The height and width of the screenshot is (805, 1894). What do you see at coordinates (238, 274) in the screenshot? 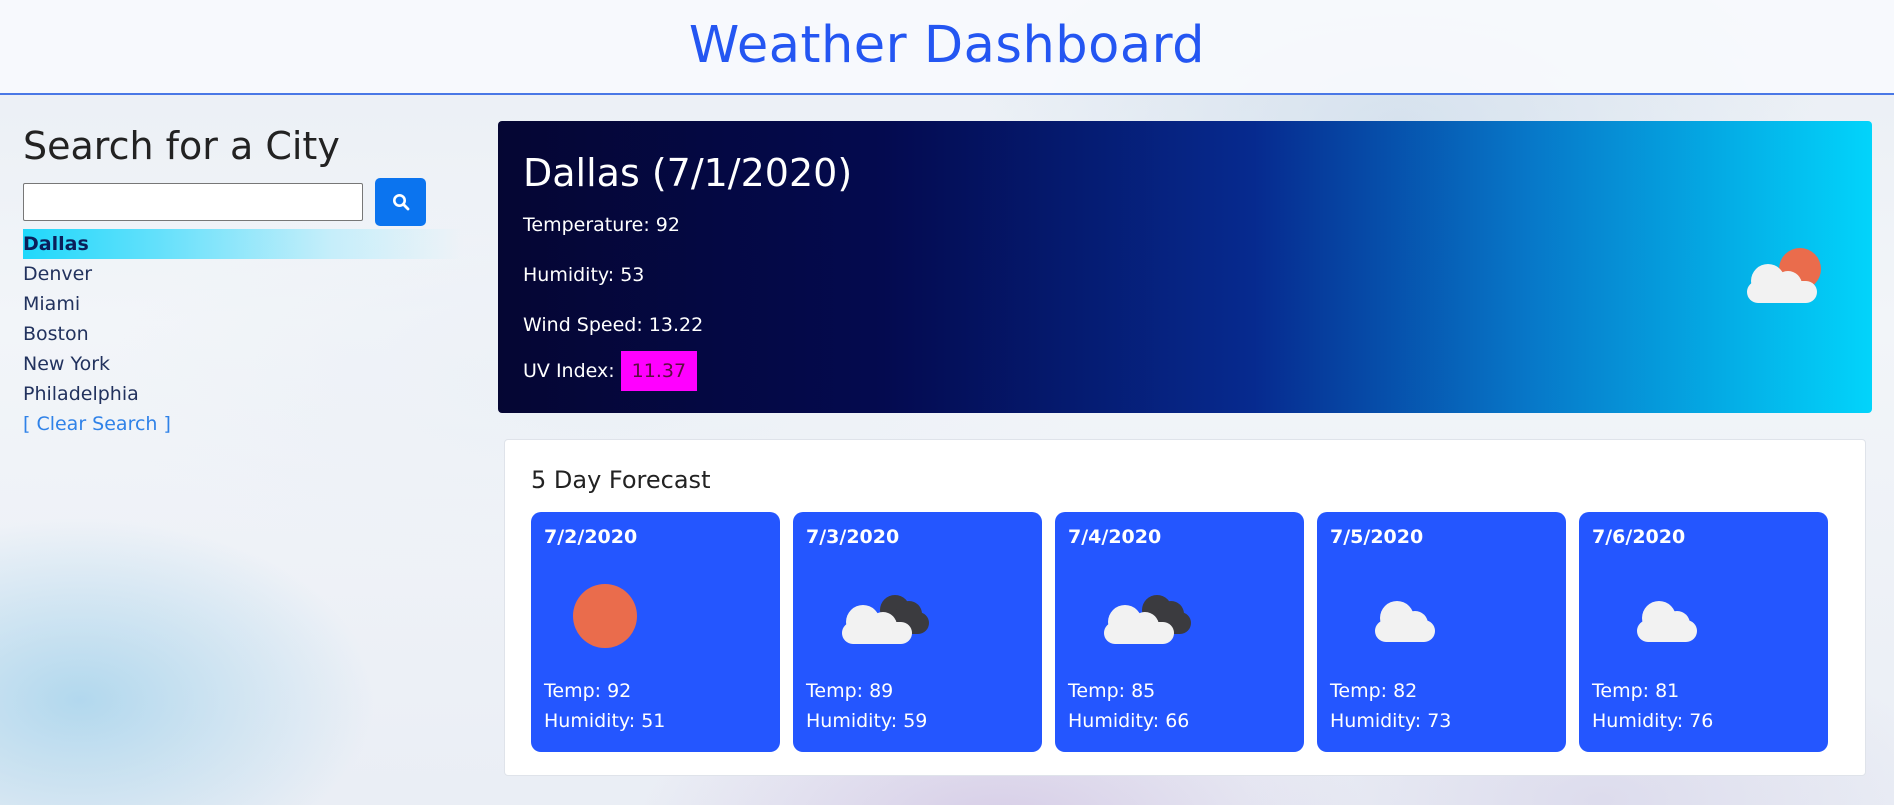
I see `city-item-denver: Denver` at bounding box center [238, 274].